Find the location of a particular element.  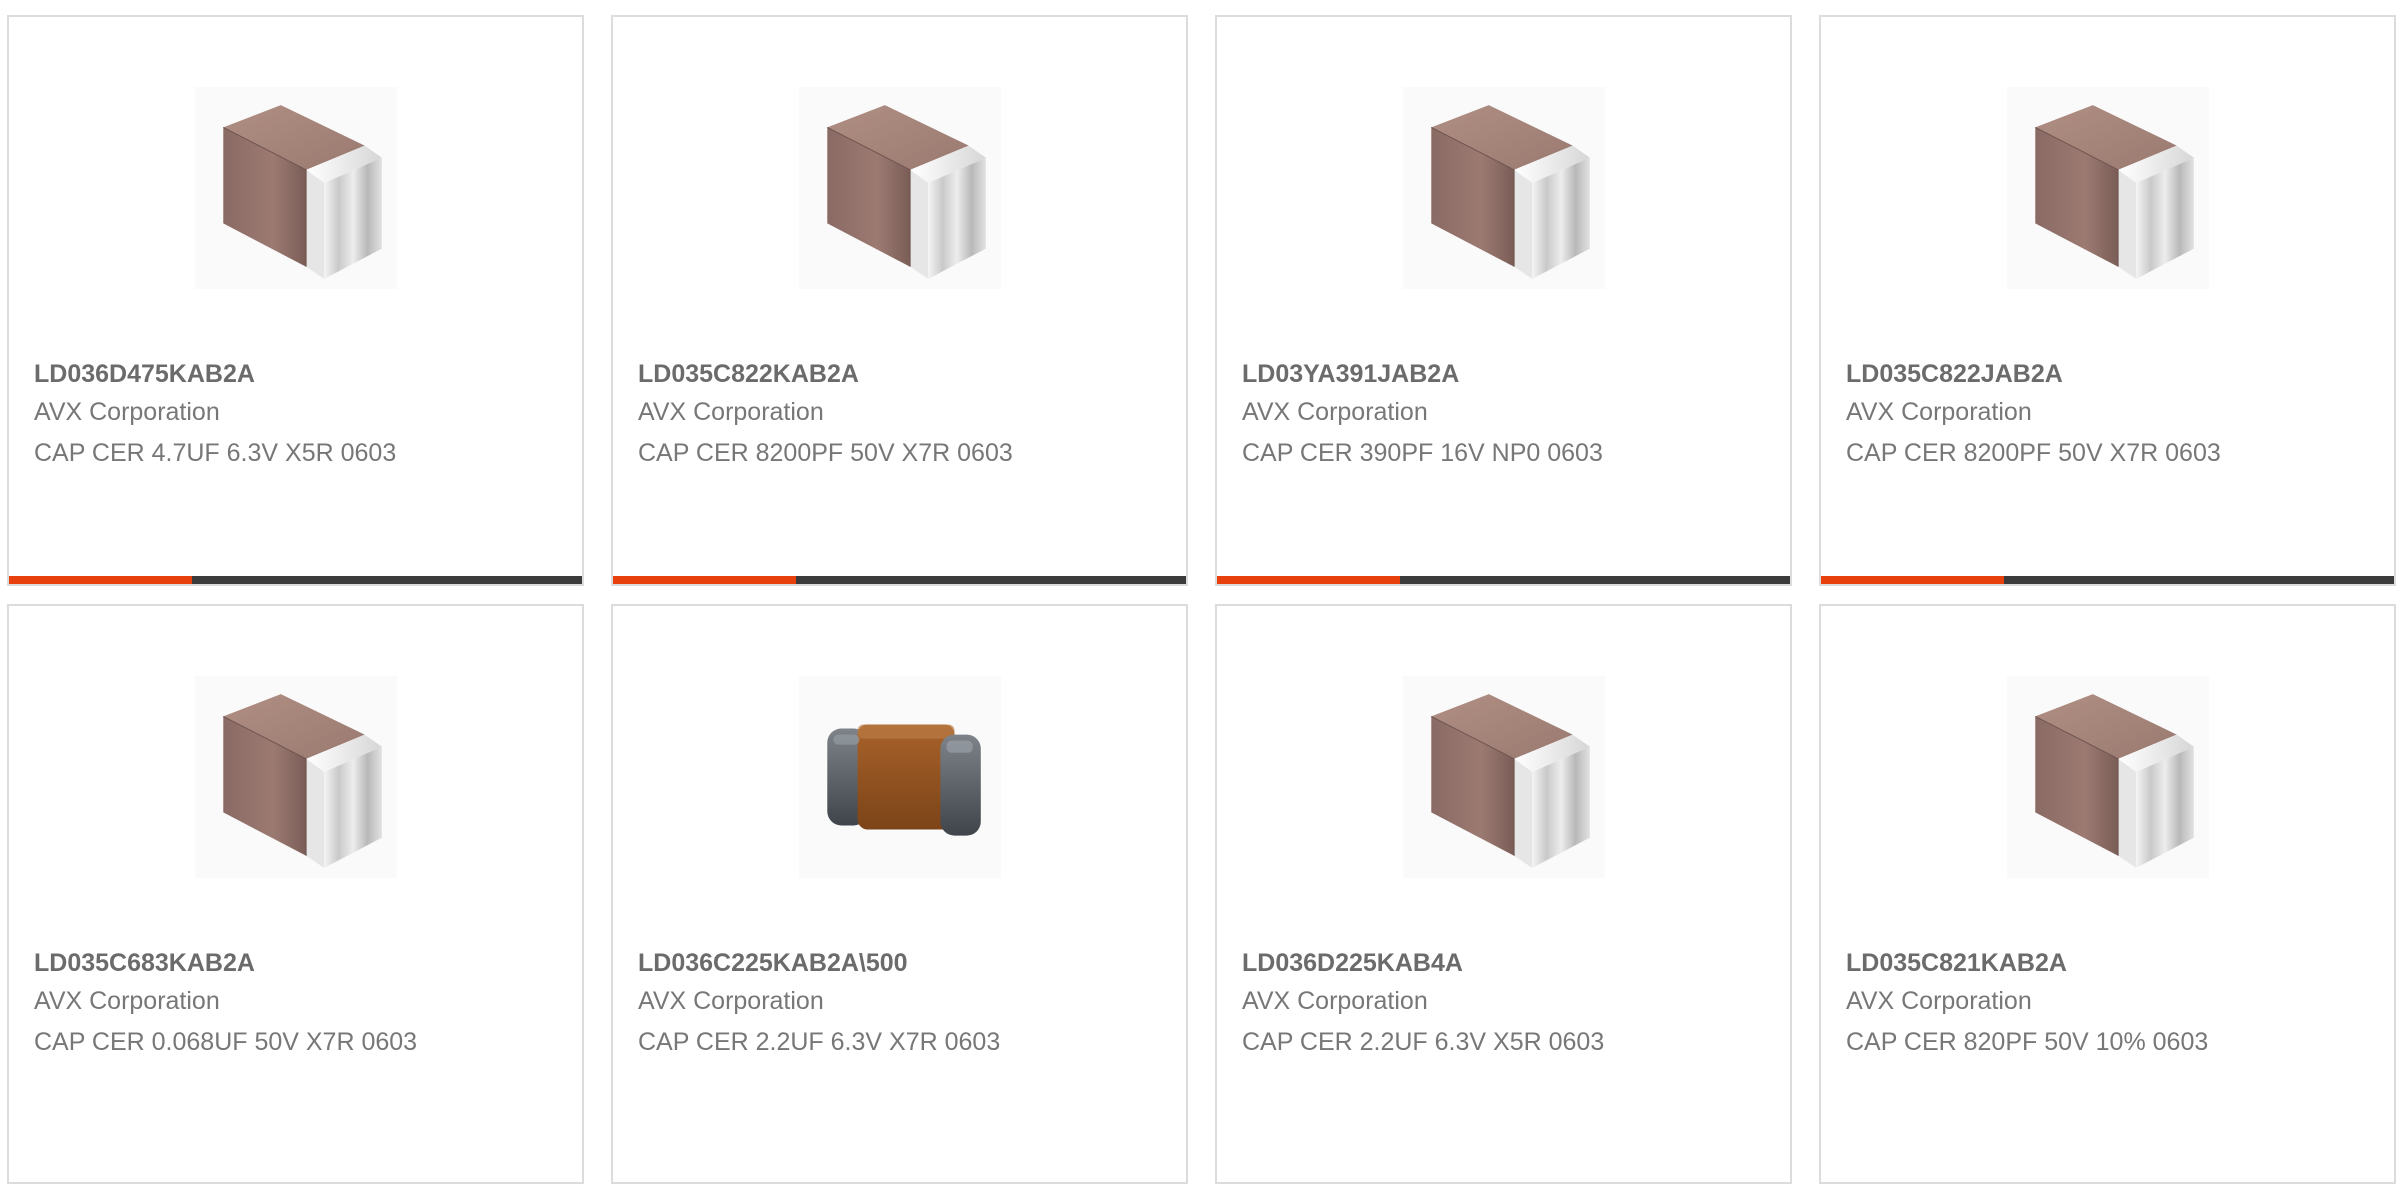

product-description: CAP CER 2.2UF 6.3V X5R 0603 is located at coordinates (1423, 1042).